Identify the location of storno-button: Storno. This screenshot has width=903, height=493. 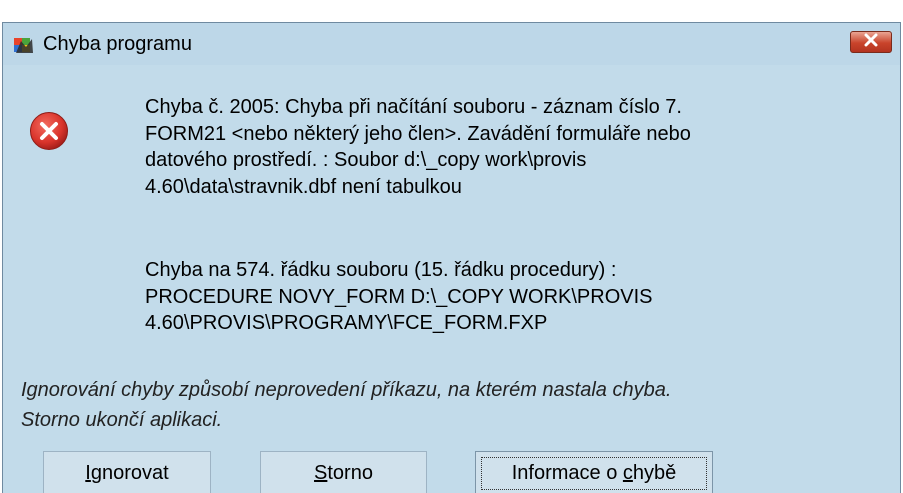
(343, 472).